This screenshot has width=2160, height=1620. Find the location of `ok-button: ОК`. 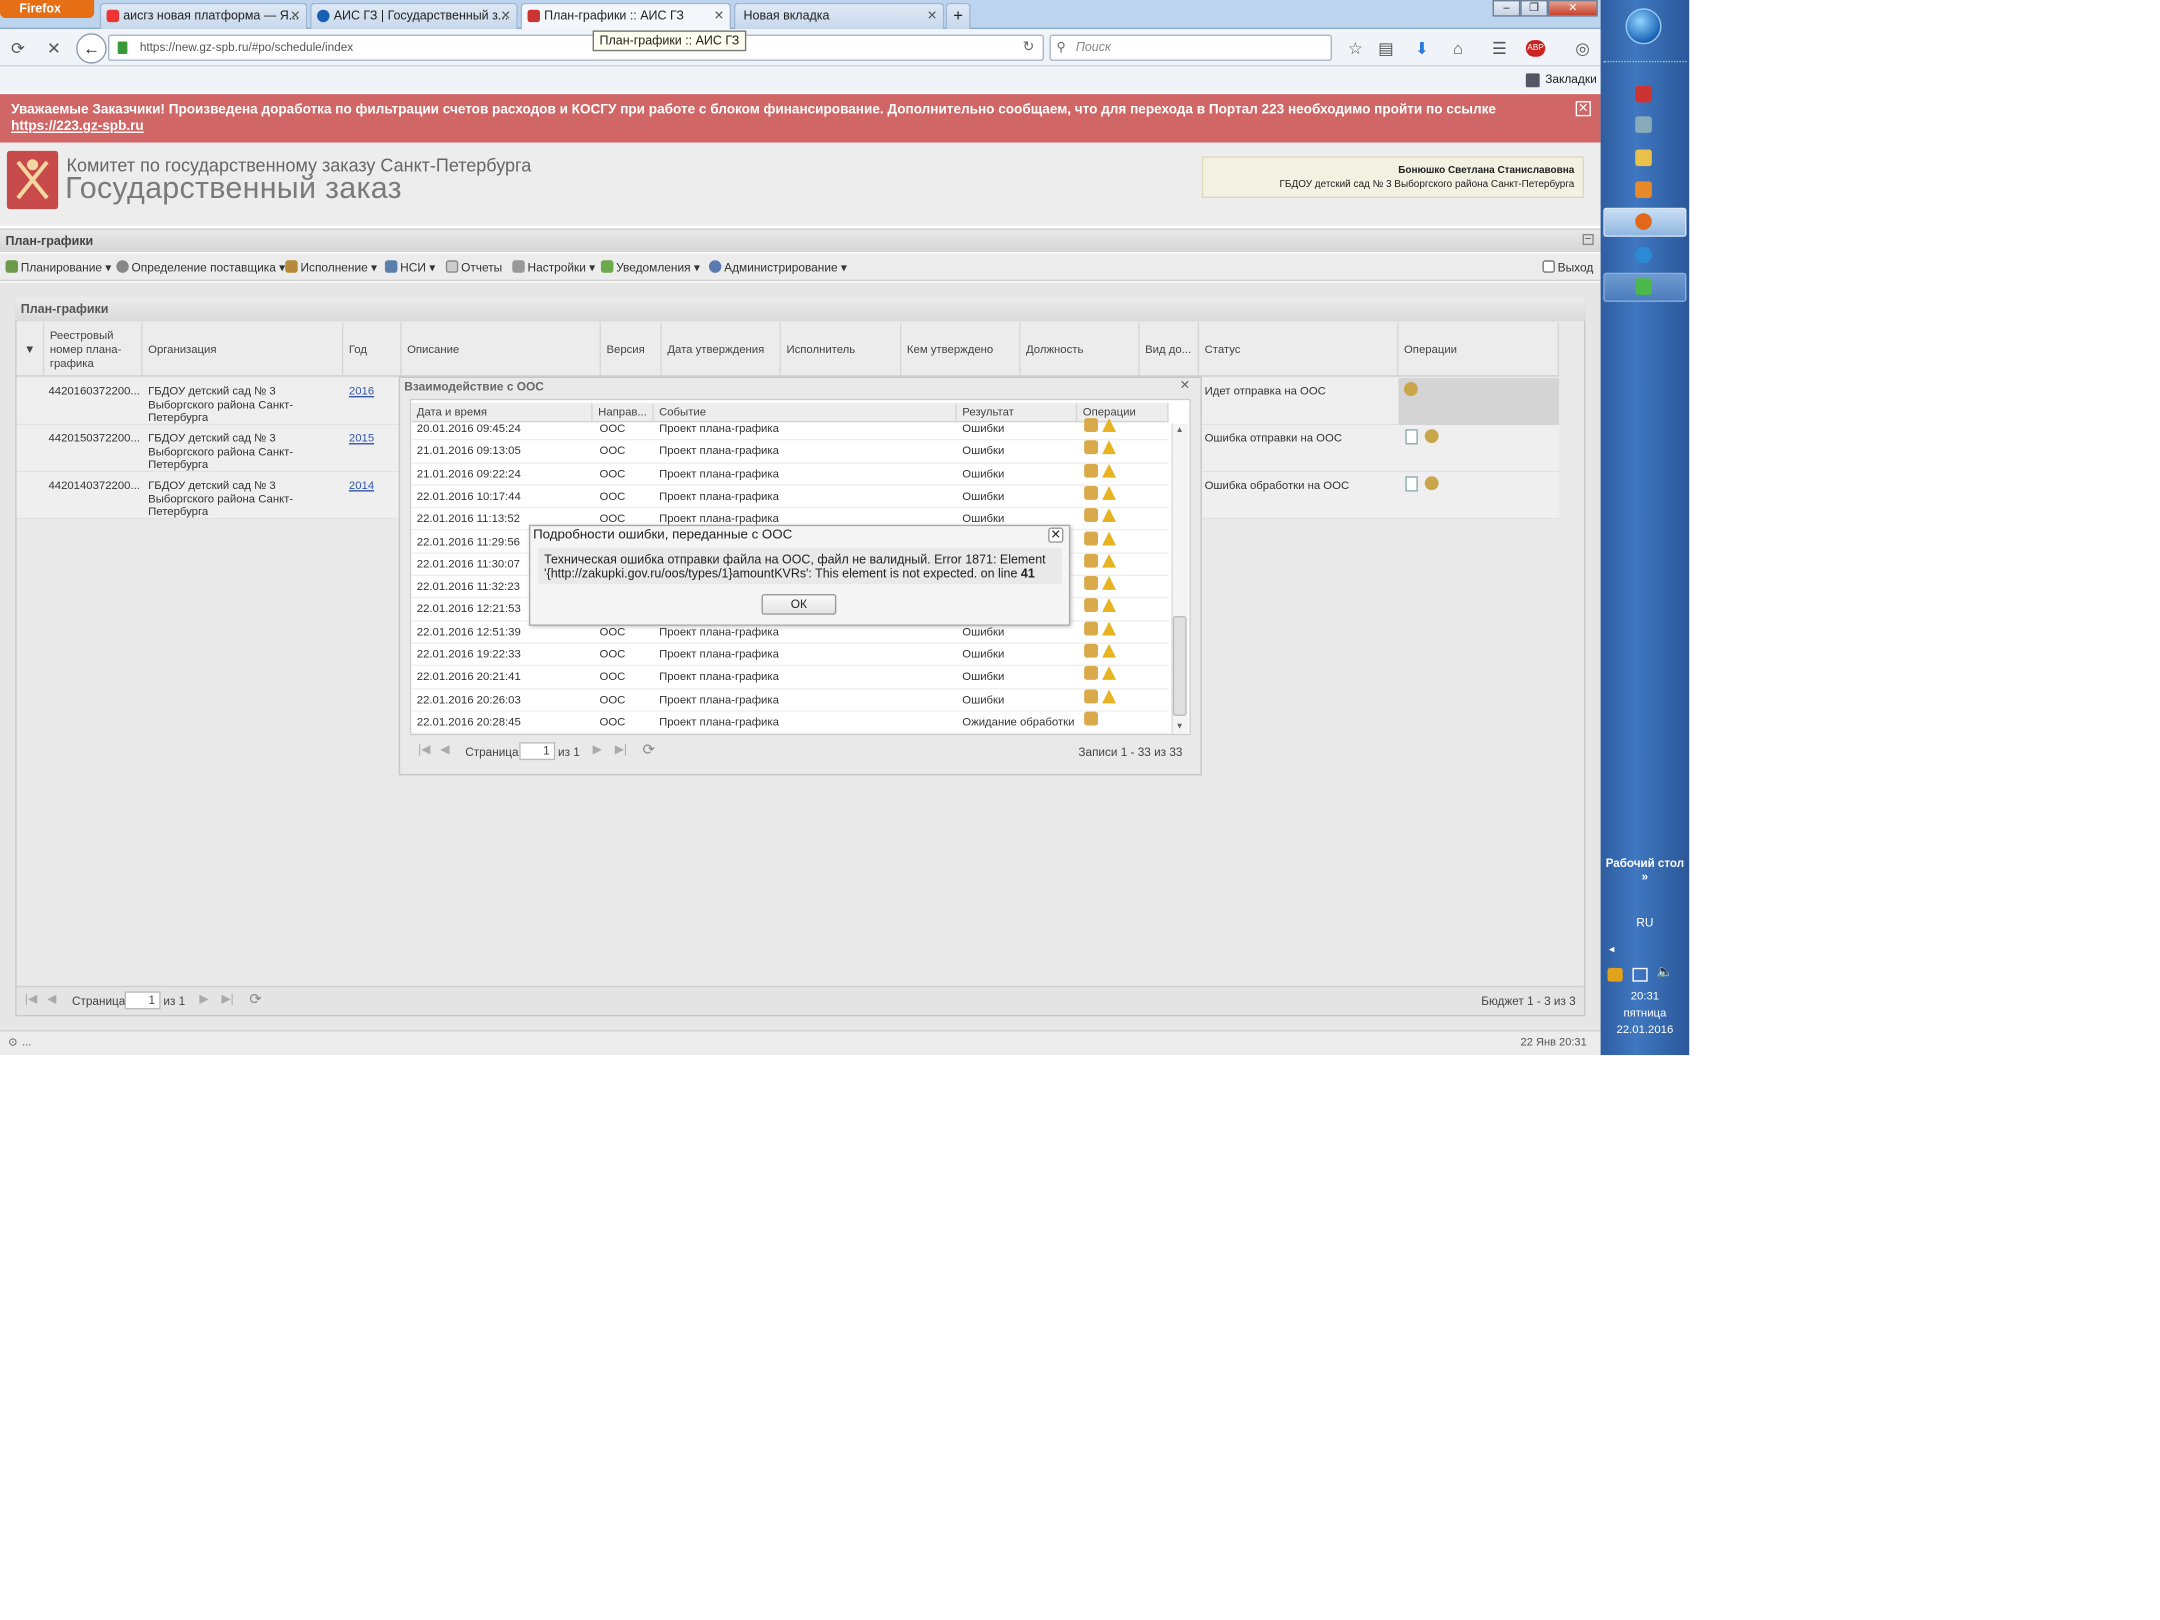

ok-button: ОК is located at coordinates (799, 604).